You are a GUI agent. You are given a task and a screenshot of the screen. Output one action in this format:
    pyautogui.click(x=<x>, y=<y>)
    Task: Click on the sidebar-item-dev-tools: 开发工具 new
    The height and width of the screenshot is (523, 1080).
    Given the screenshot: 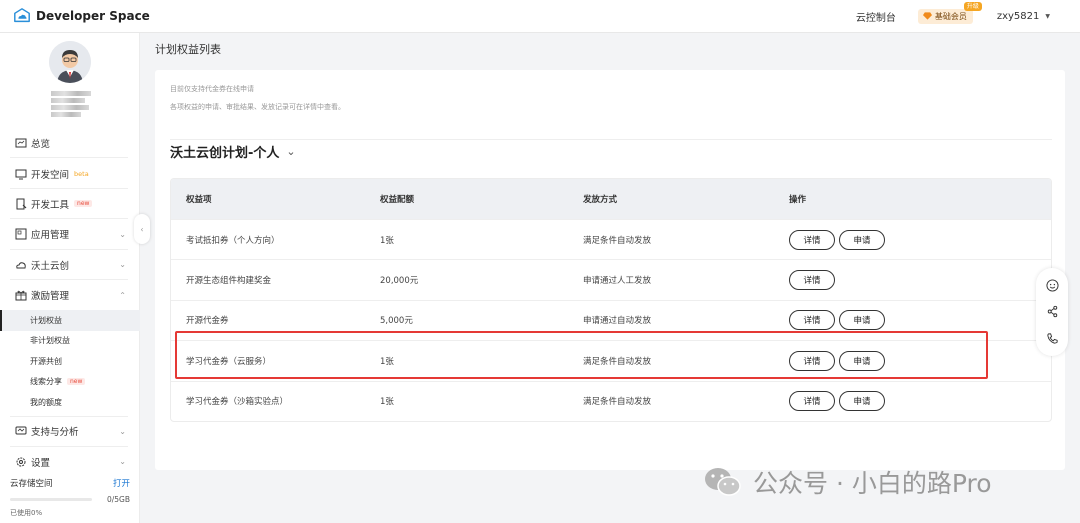 What is the action you would take?
    pyautogui.click(x=70, y=204)
    